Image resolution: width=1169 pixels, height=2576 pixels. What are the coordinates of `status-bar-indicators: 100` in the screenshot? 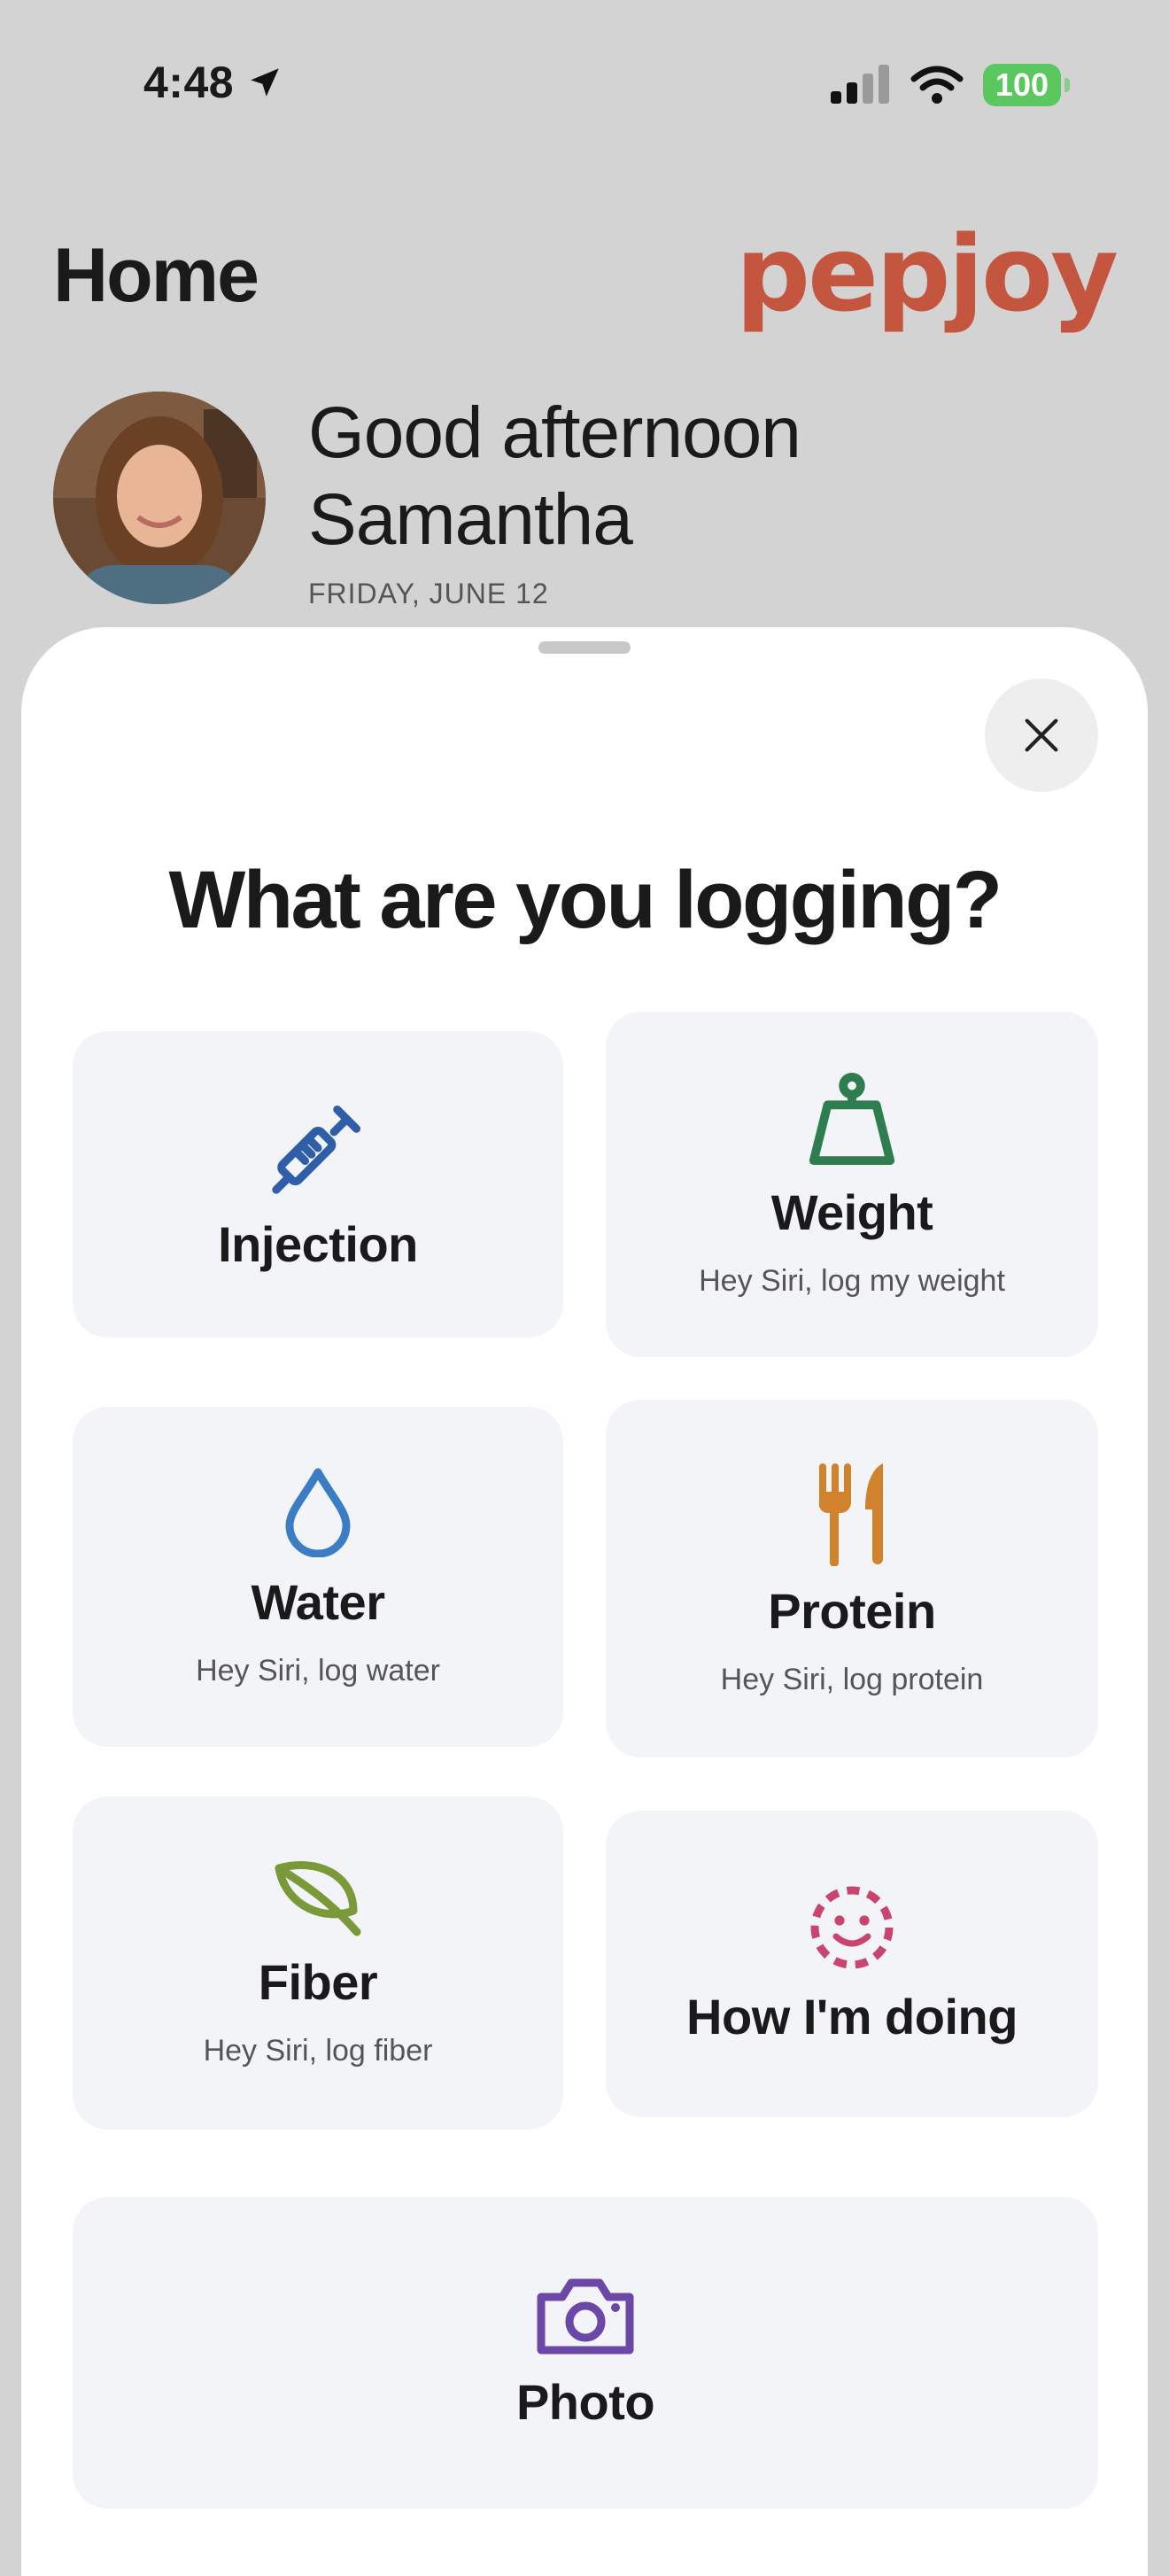 It's located at (950, 85).